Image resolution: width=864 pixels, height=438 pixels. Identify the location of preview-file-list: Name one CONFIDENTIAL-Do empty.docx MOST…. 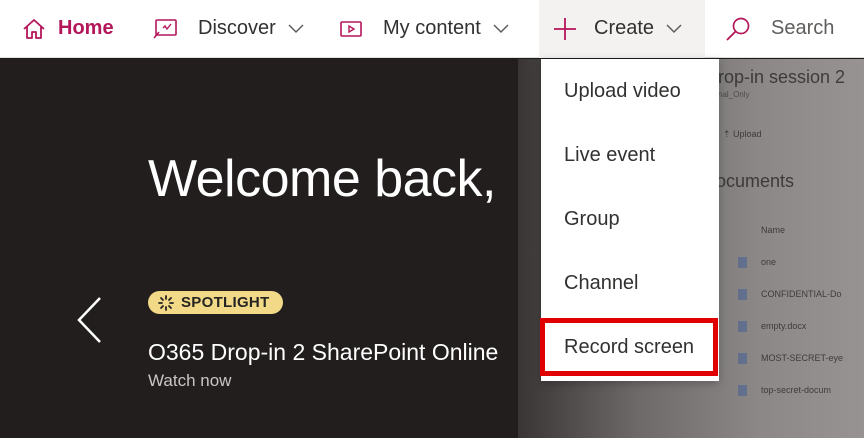
(790, 310).